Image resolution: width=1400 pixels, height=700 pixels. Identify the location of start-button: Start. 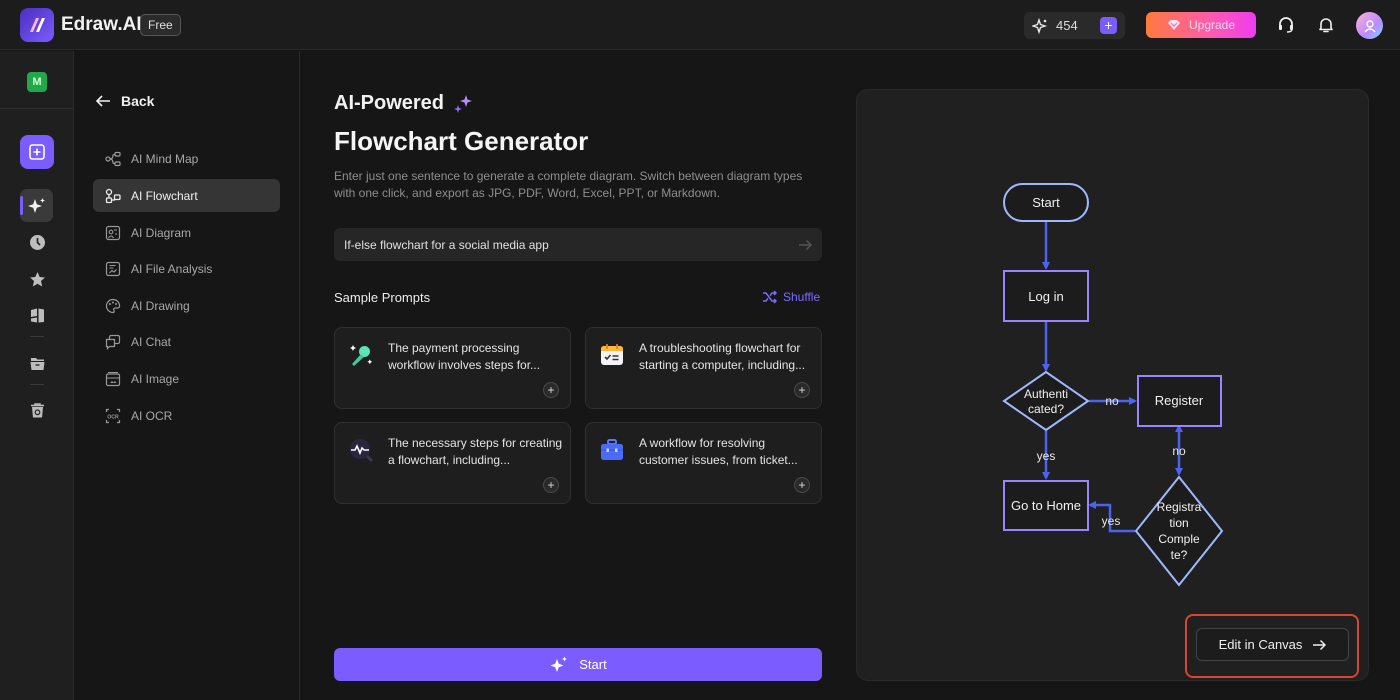
(578, 664).